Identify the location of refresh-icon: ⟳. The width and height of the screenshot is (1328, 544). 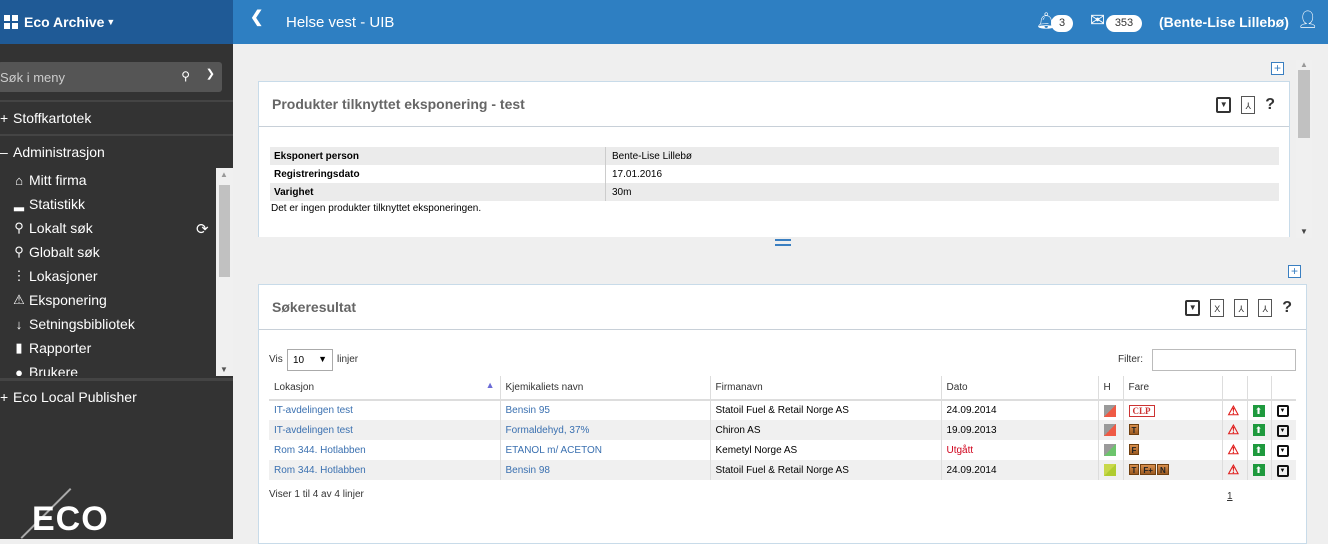
(202, 229).